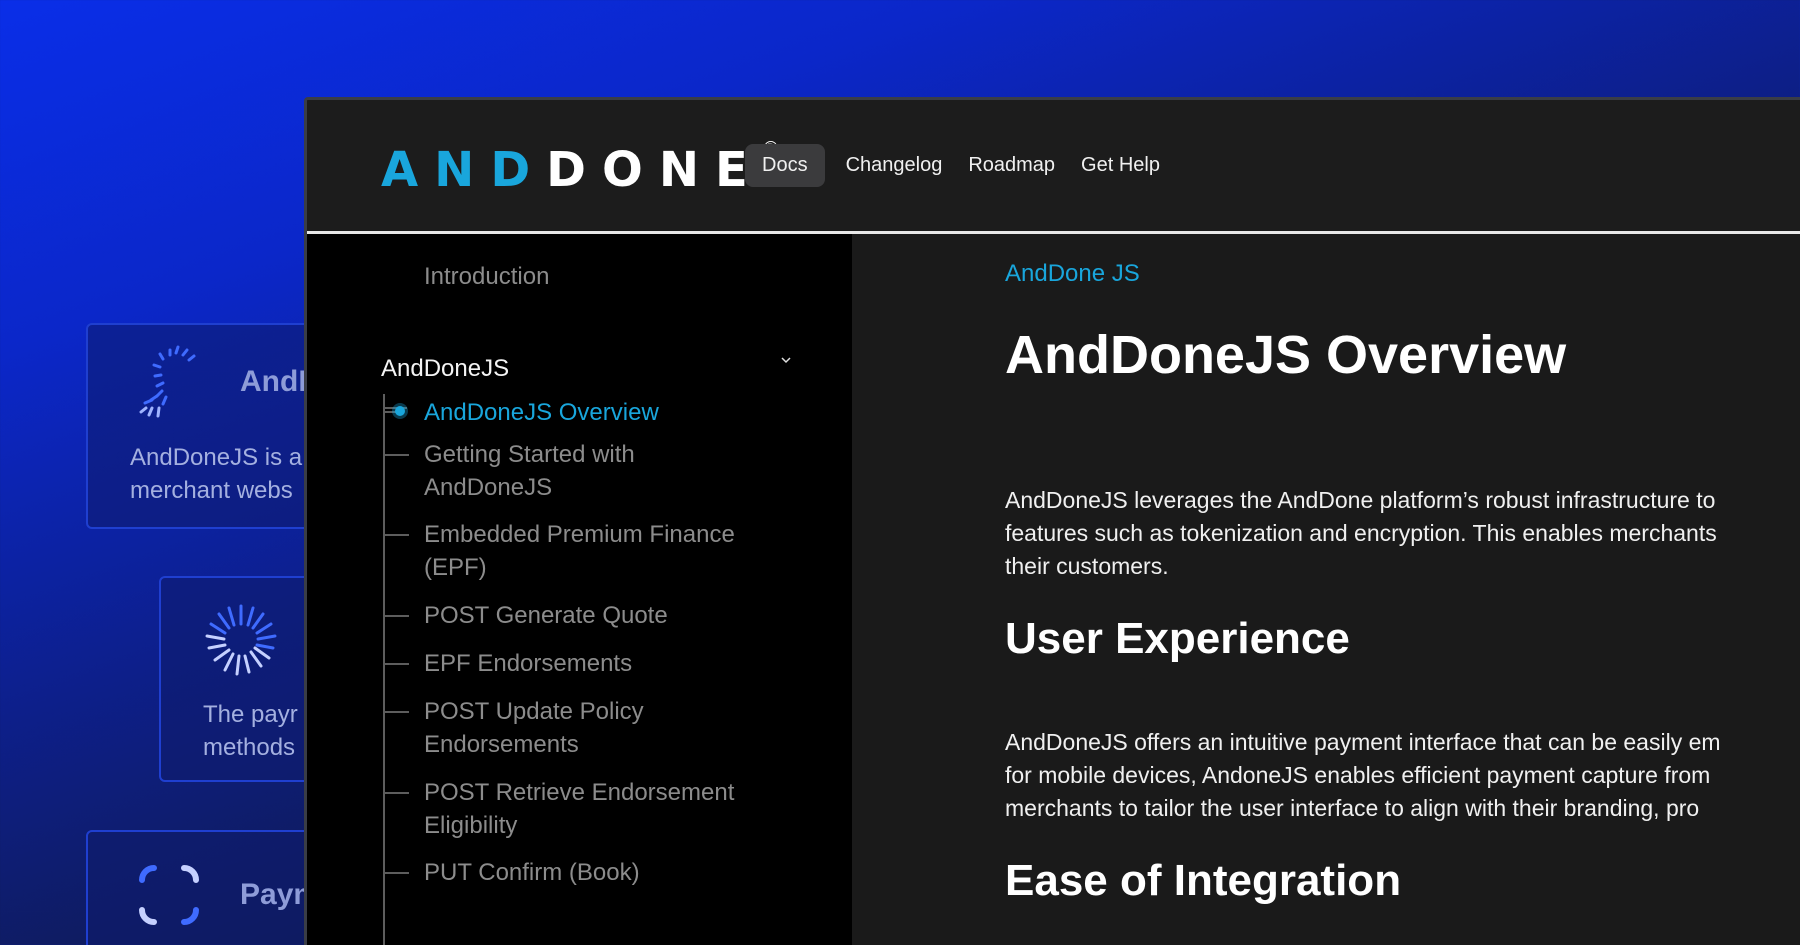  Describe the element at coordinates (579, 809) in the screenshot. I see `sidebar-item-post-retrieve-eligibility: POST Retrieve Endorsement Eligibility` at that location.